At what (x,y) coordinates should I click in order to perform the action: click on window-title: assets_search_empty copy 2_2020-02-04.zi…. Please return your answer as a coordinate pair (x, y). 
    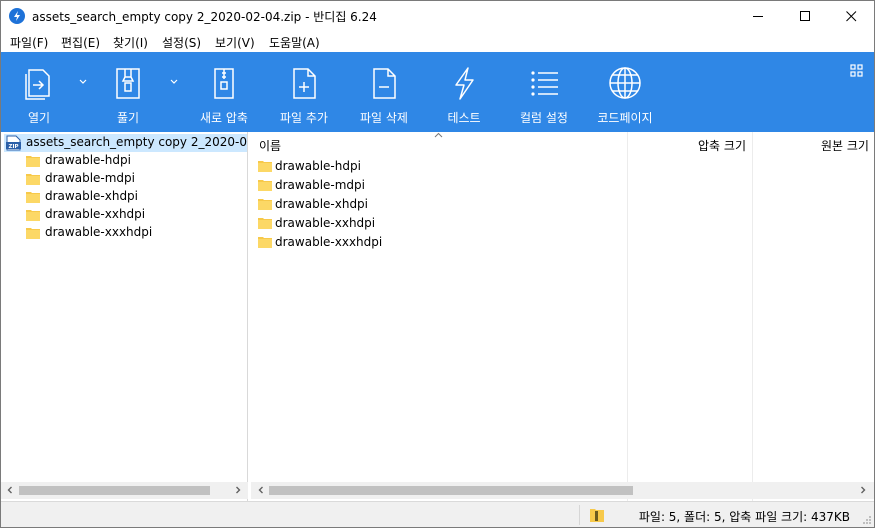
    Looking at the image, I should click on (204, 17).